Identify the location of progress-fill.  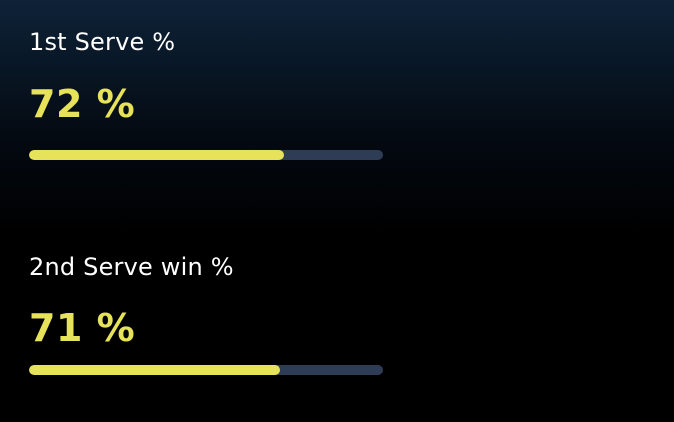
(155, 370).